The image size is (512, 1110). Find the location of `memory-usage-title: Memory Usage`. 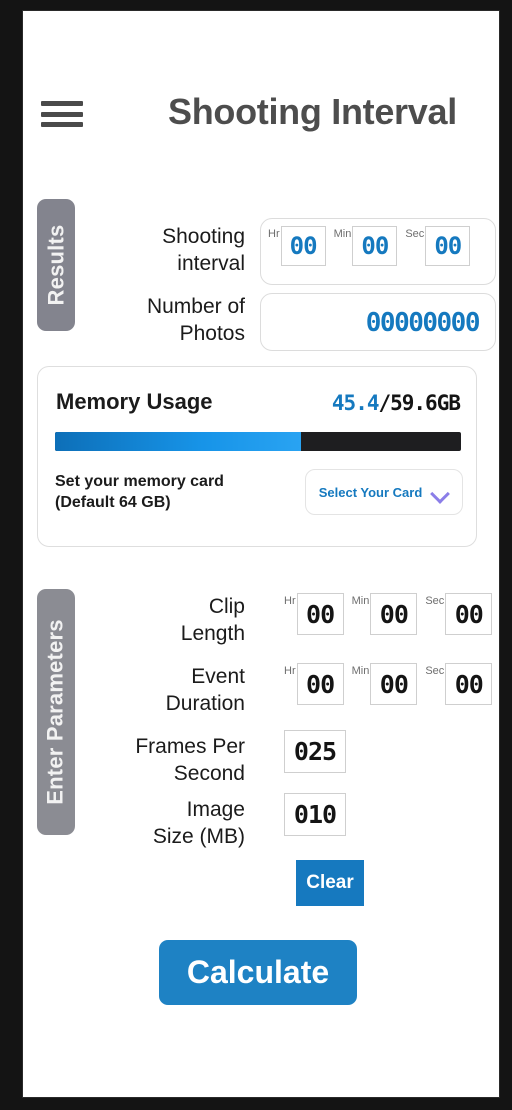

memory-usage-title: Memory Usage is located at coordinates (134, 401).